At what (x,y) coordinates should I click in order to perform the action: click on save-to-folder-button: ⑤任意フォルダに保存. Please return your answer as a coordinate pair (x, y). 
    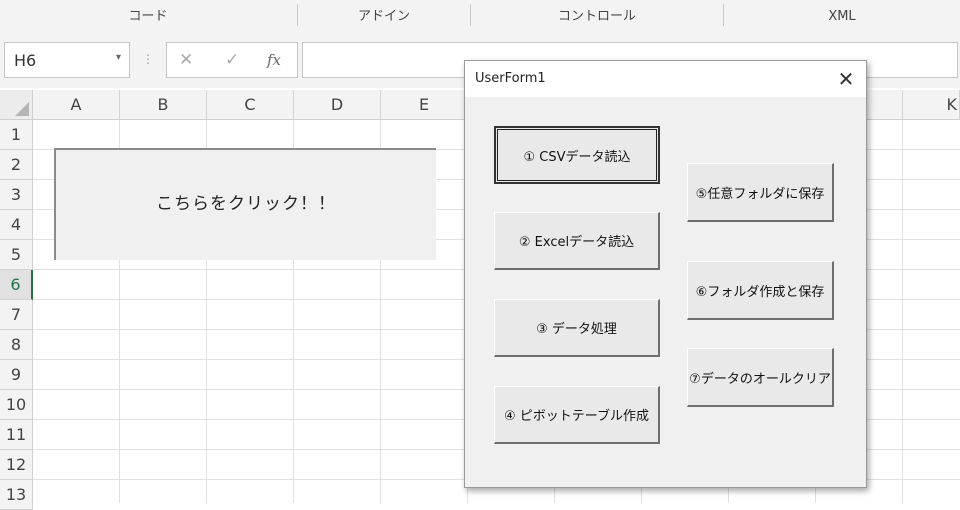
    Looking at the image, I should click on (760, 192).